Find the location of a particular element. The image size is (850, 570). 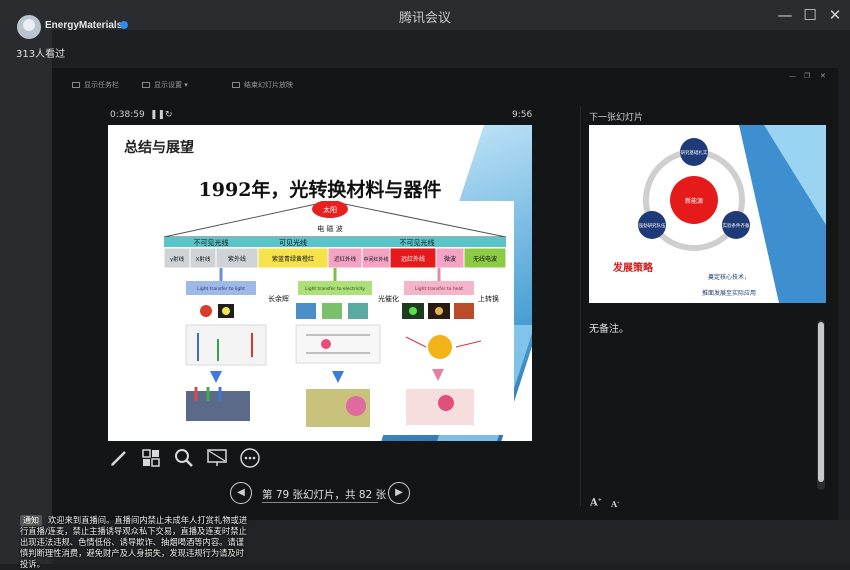

notes-scrollbar is located at coordinates (821, 405).